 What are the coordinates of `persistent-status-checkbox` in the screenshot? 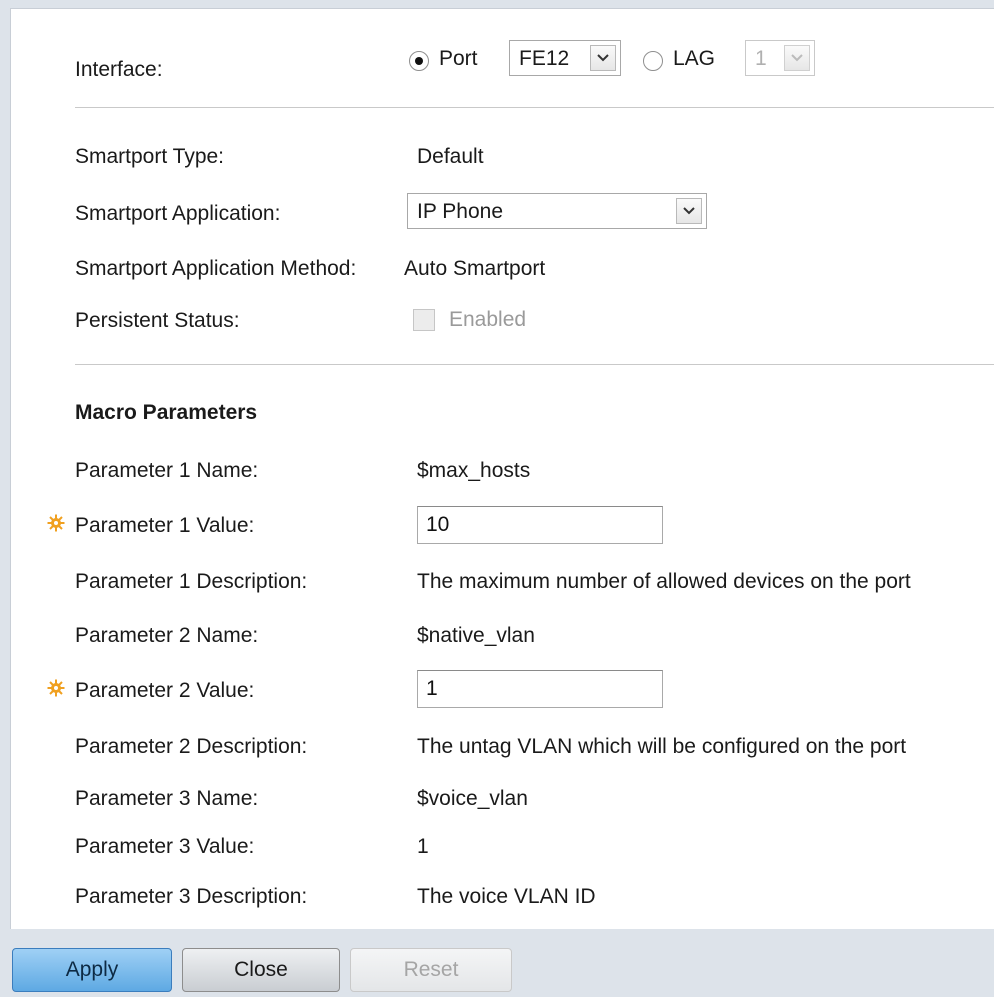 It's located at (424, 320).